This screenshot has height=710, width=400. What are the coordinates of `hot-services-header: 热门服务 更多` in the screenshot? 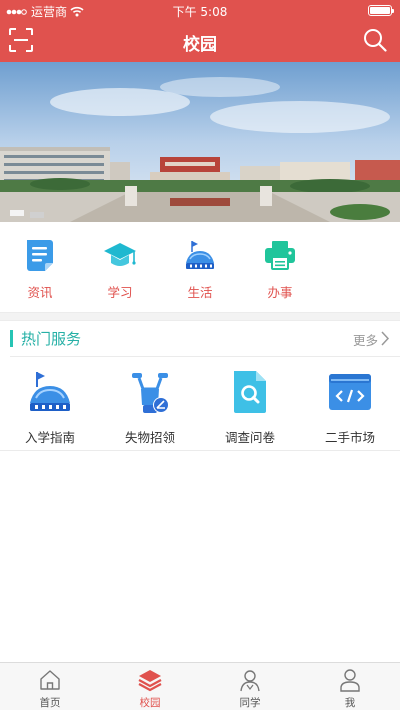 It's located at (200, 339).